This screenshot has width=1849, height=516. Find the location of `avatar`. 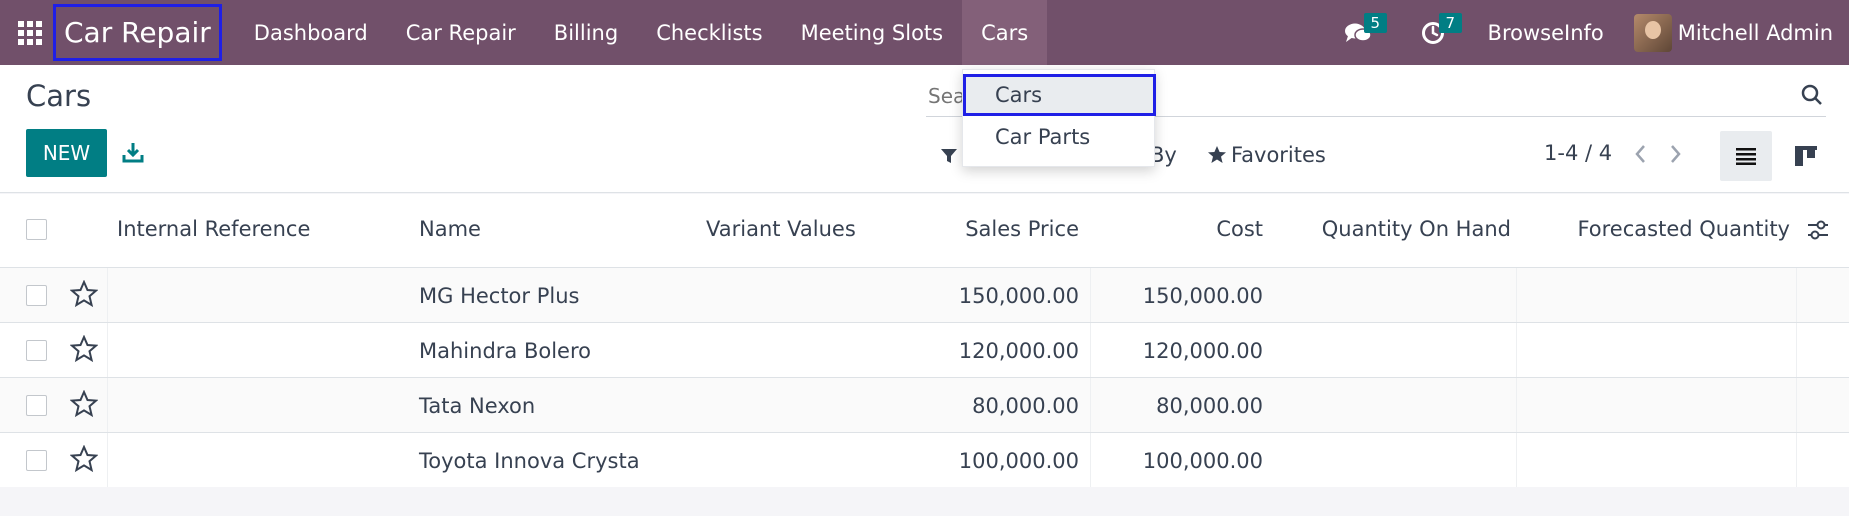

avatar is located at coordinates (1652, 32).